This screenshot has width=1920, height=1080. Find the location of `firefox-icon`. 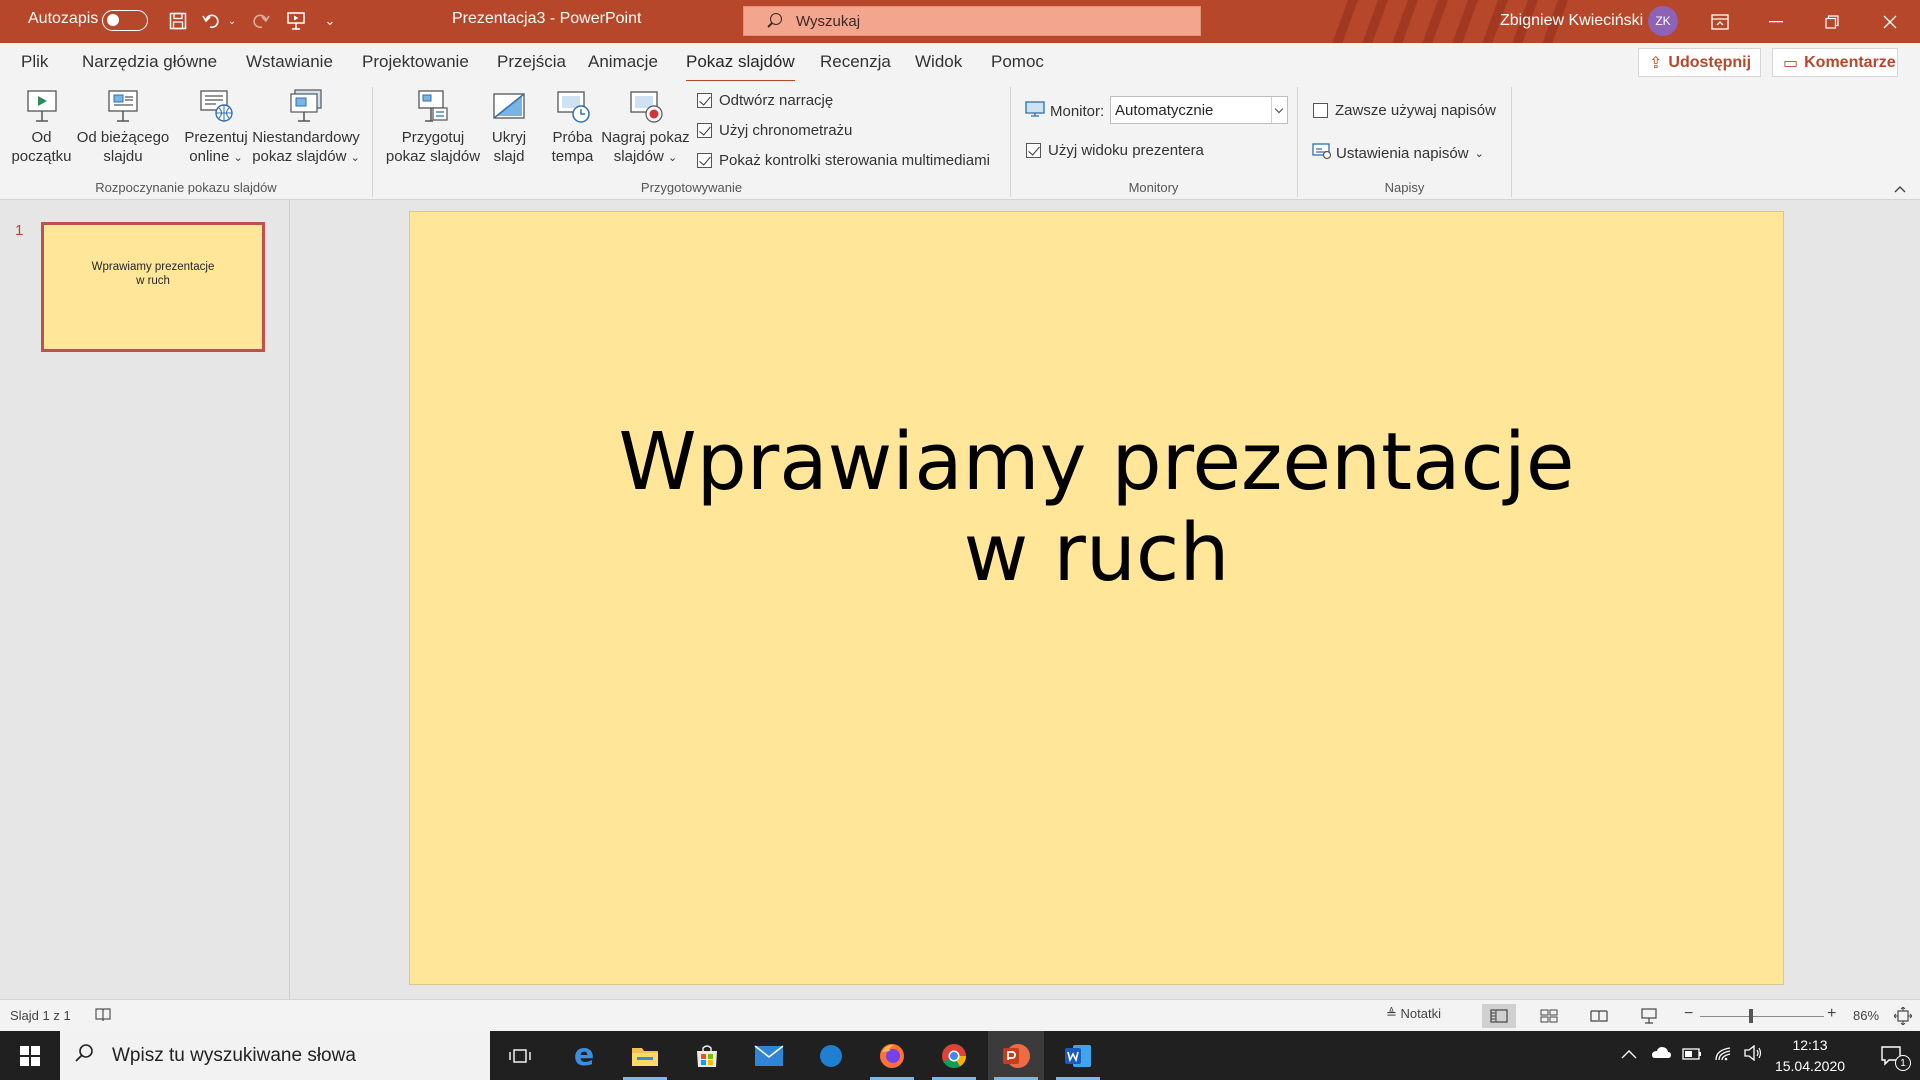

firefox-icon is located at coordinates (892, 1055).